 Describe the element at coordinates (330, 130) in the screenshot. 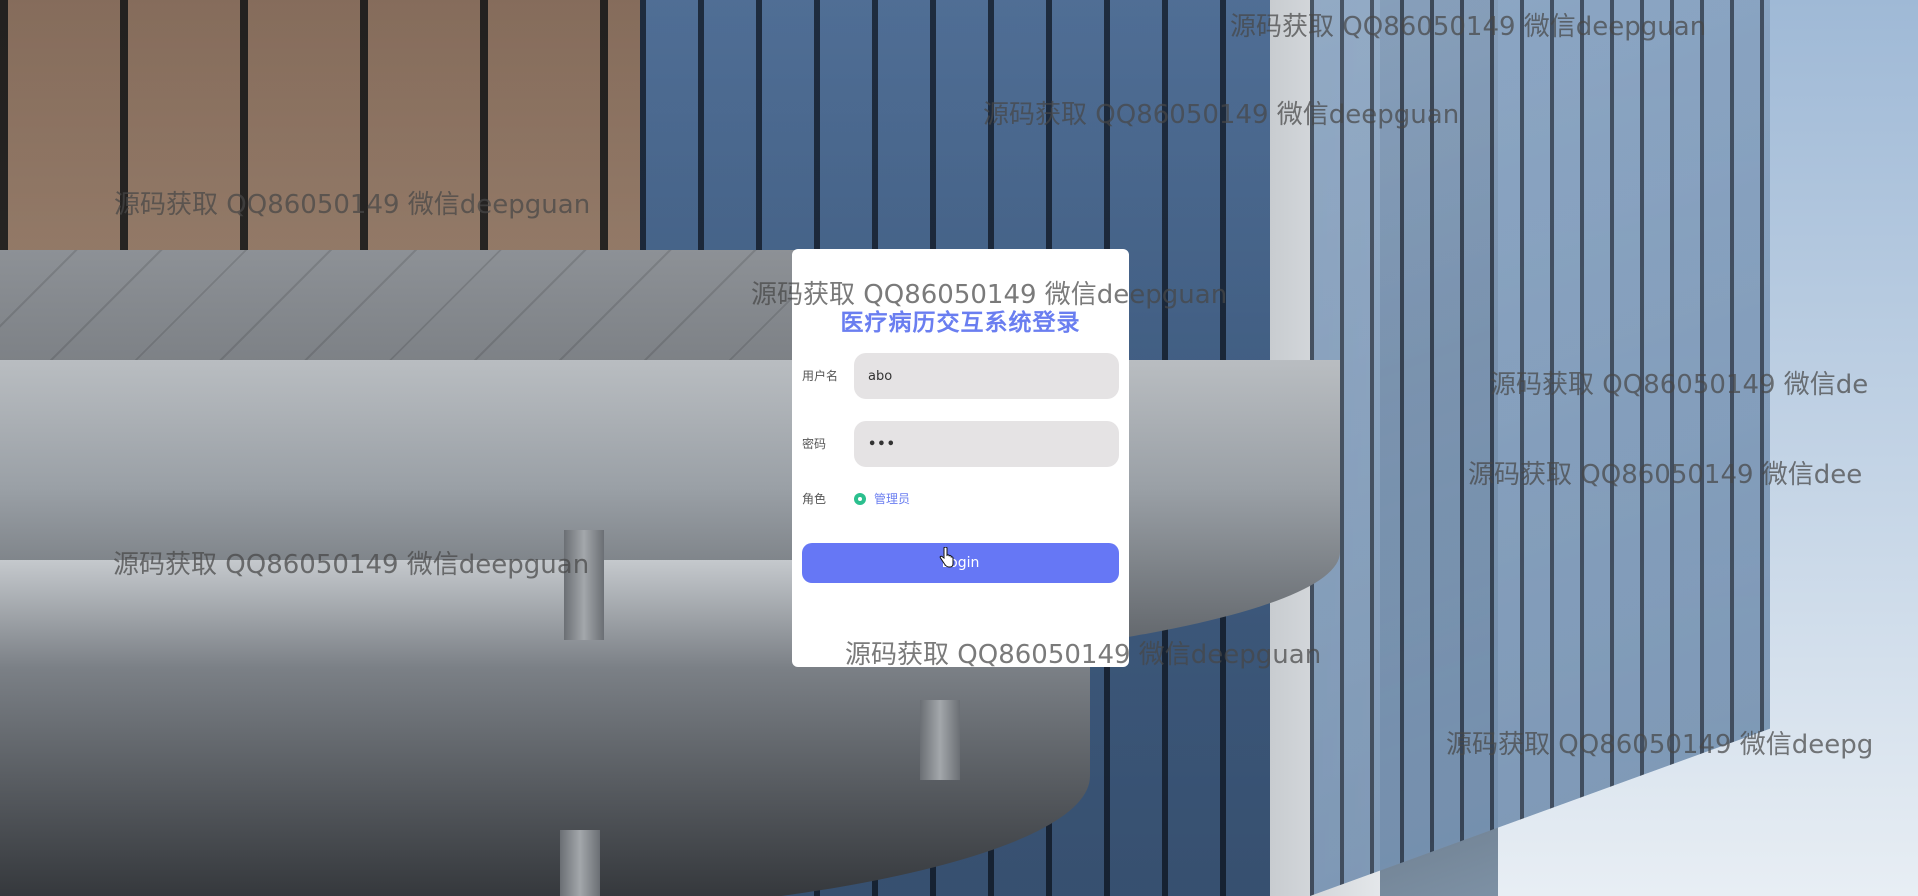

I see `background-upper-facade` at that location.